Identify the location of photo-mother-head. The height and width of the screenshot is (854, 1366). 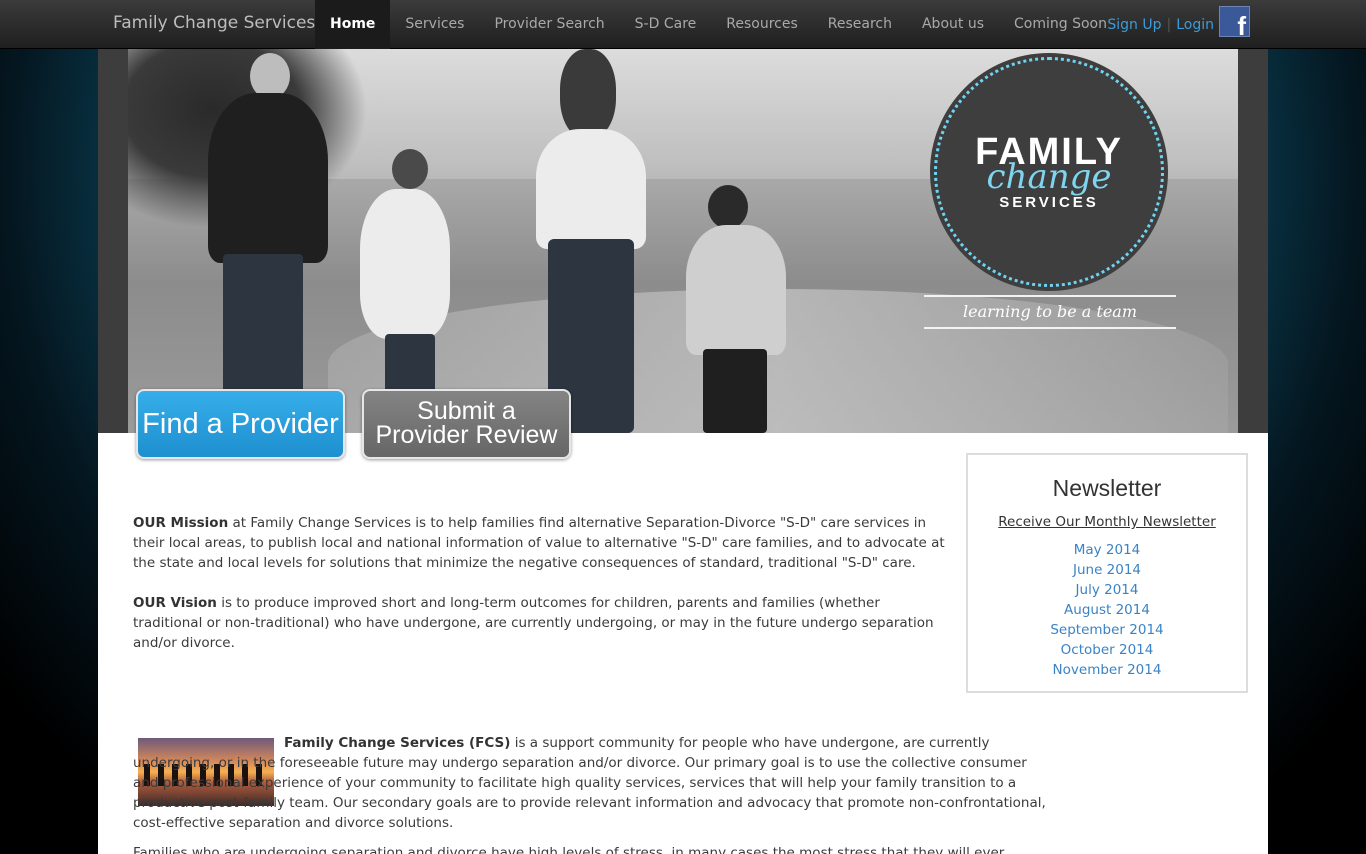
(588, 94).